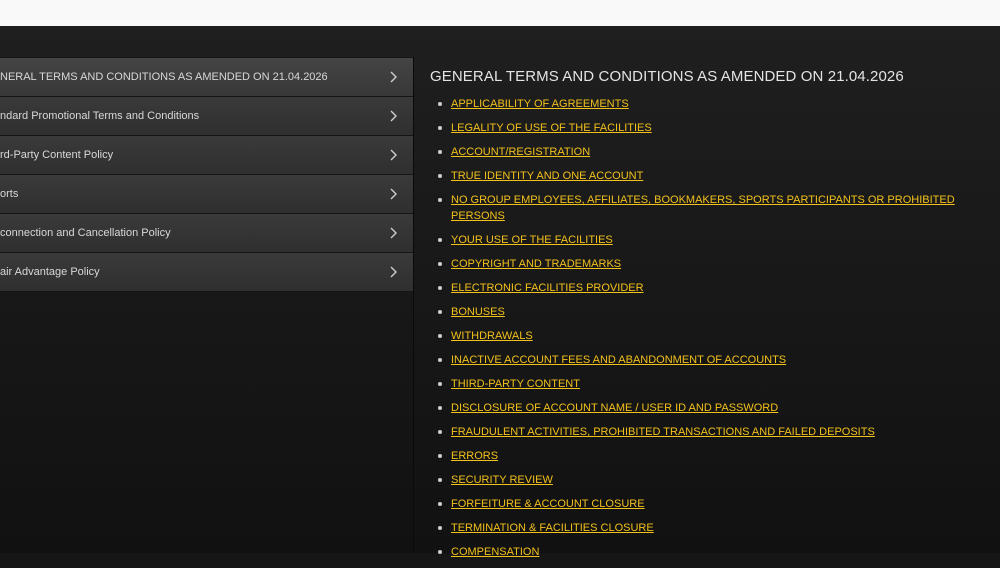 Image resolution: width=1000 pixels, height=568 pixels. Describe the element at coordinates (474, 456) in the screenshot. I see `toc-link: ERRORS` at that location.